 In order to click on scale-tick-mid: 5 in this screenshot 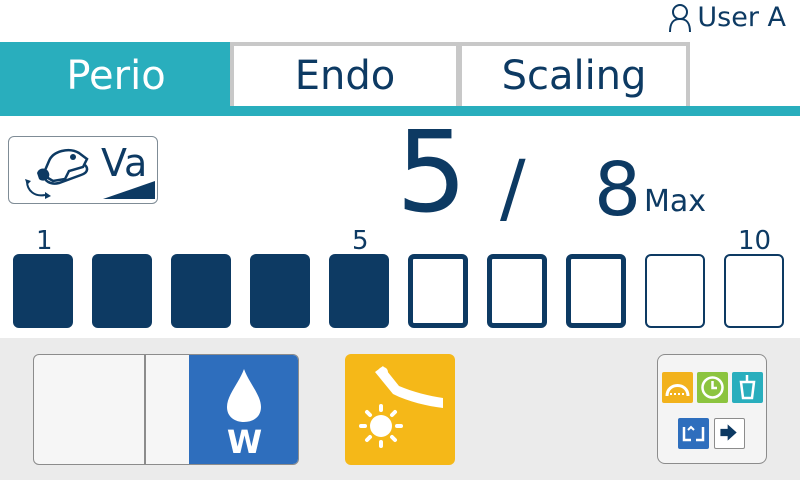, I will do `click(360, 241)`.